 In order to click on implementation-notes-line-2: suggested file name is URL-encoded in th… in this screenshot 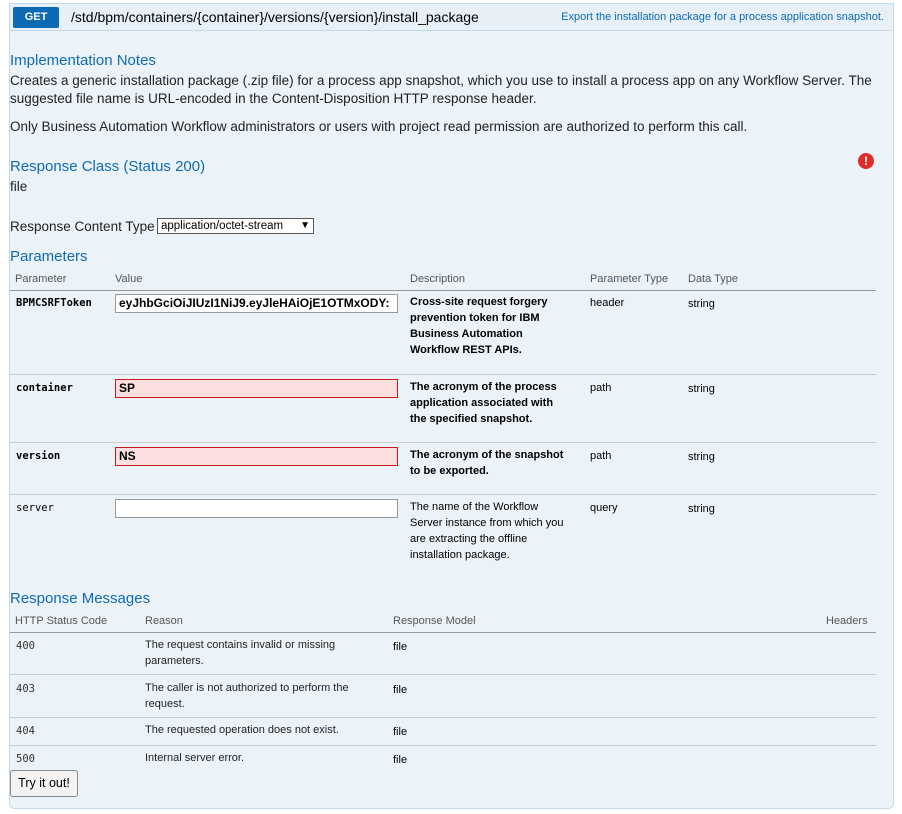, I will do `click(273, 98)`.